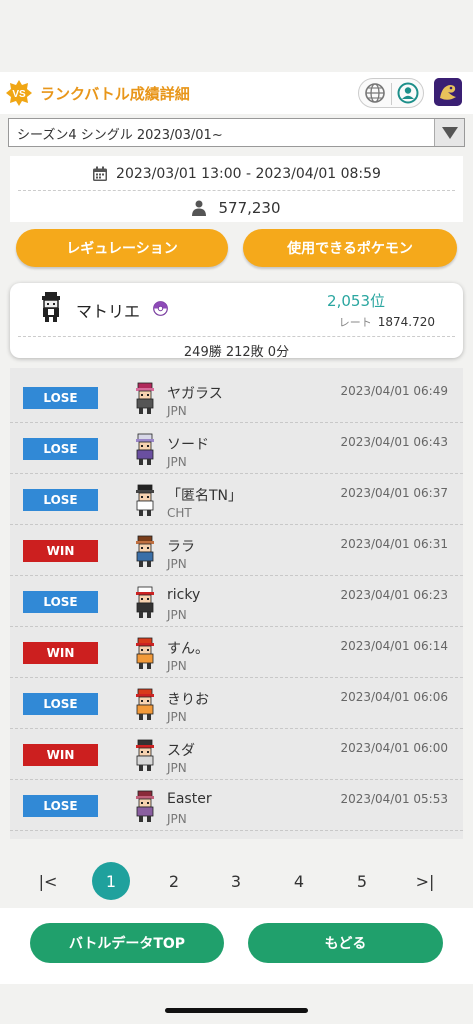 The image size is (473, 1024). What do you see at coordinates (236, 397) in the screenshot?
I see `battle-row: LOSE ヤガラス JPN 2023/04/01 06:49` at bounding box center [236, 397].